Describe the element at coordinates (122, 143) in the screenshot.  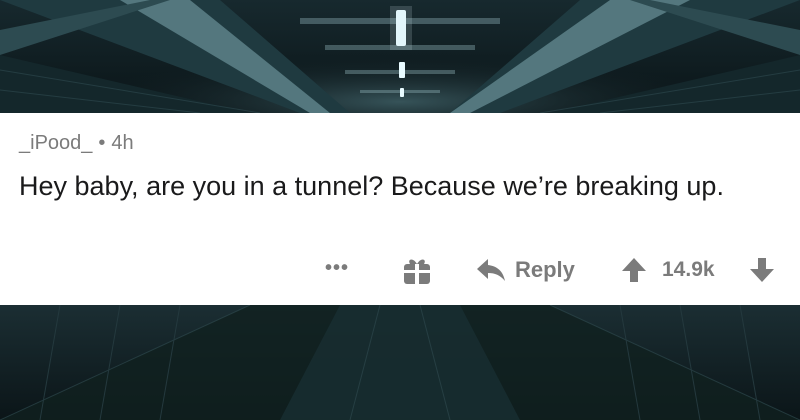
I see `comment-age: 4h` at that location.